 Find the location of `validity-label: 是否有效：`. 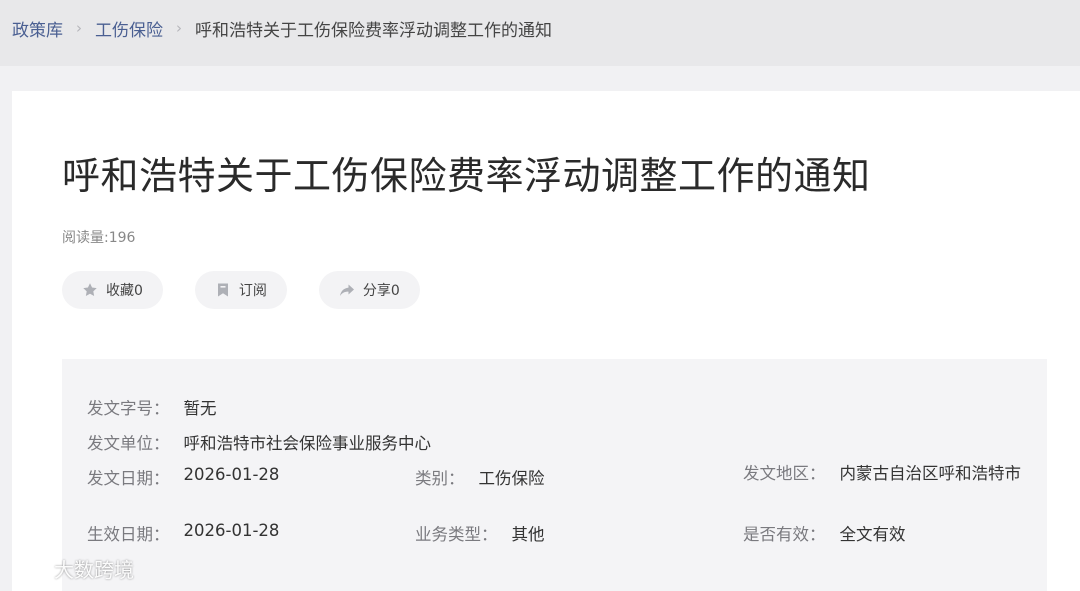

validity-label: 是否有效： is located at coordinates (784, 534).